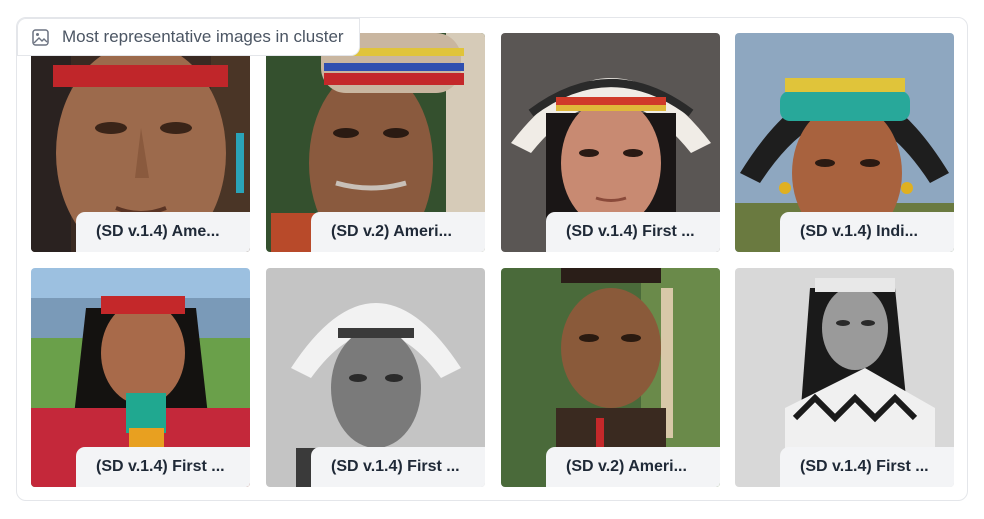 The width and height of the screenshot is (984, 519). I want to click on panel-header-label: Most representative images in cluster, so click(203, 36).